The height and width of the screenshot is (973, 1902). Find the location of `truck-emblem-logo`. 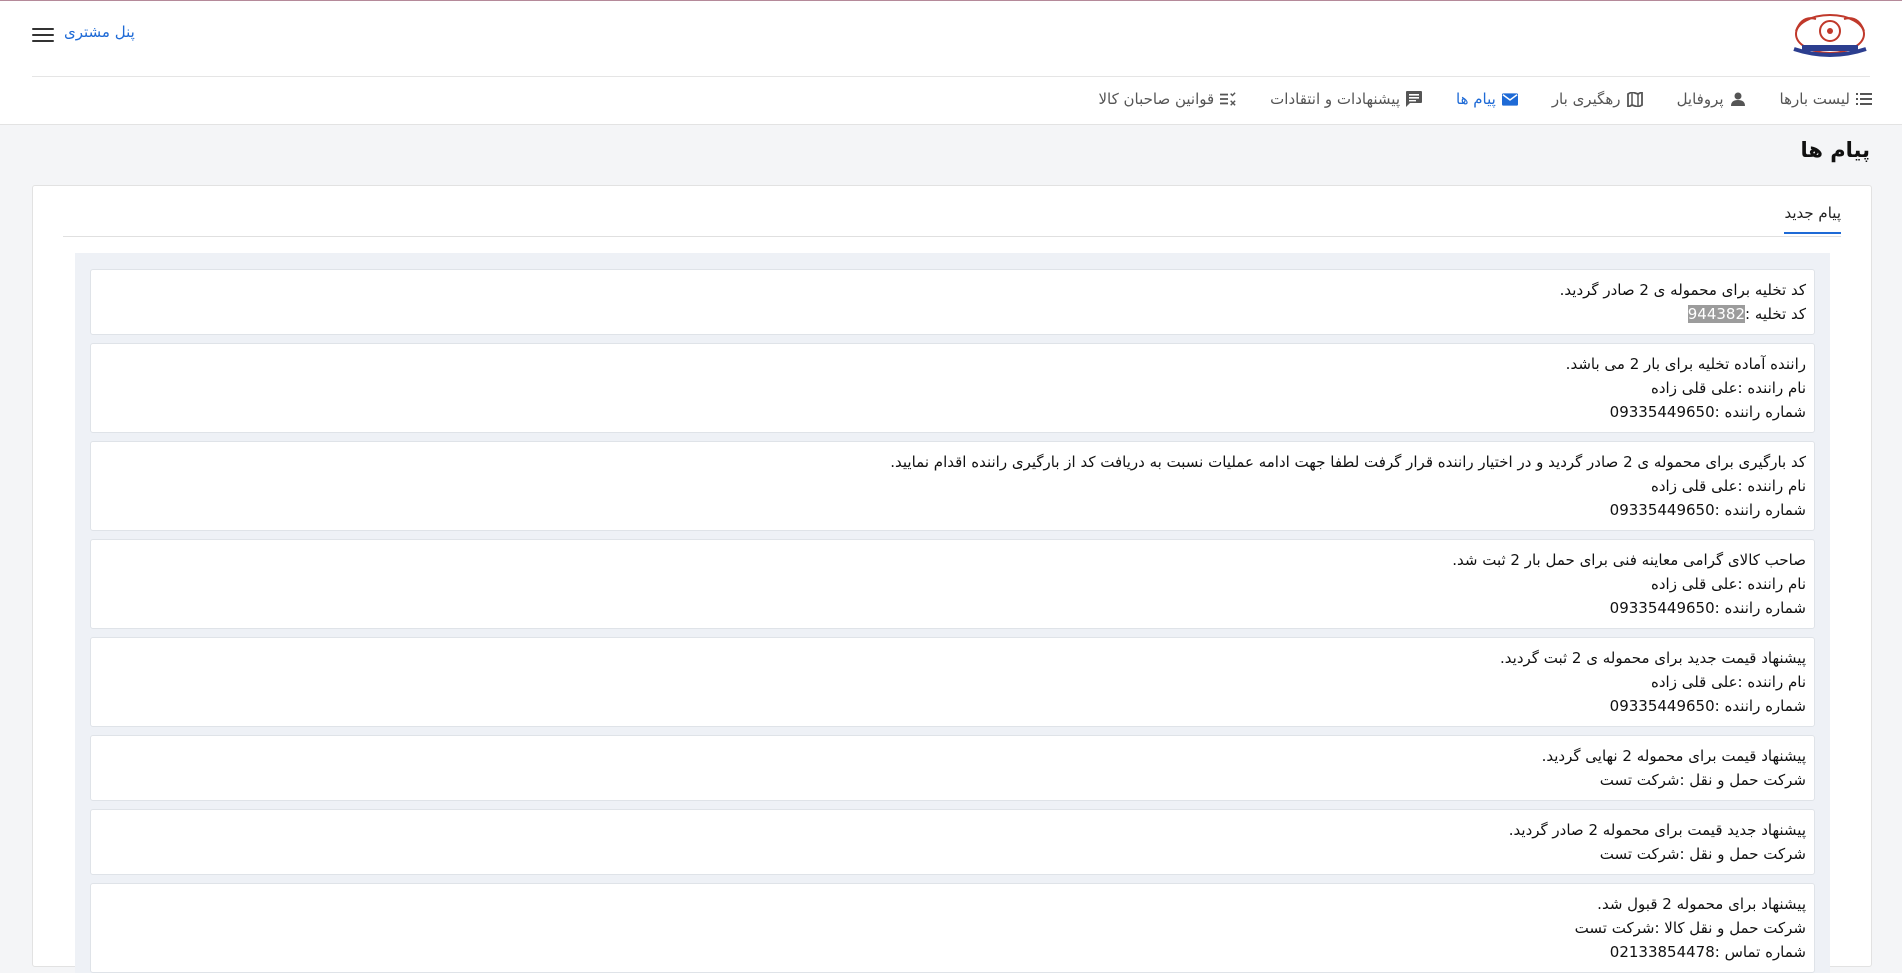

truck-emblem-logo is located at coordinates (1830, 36).